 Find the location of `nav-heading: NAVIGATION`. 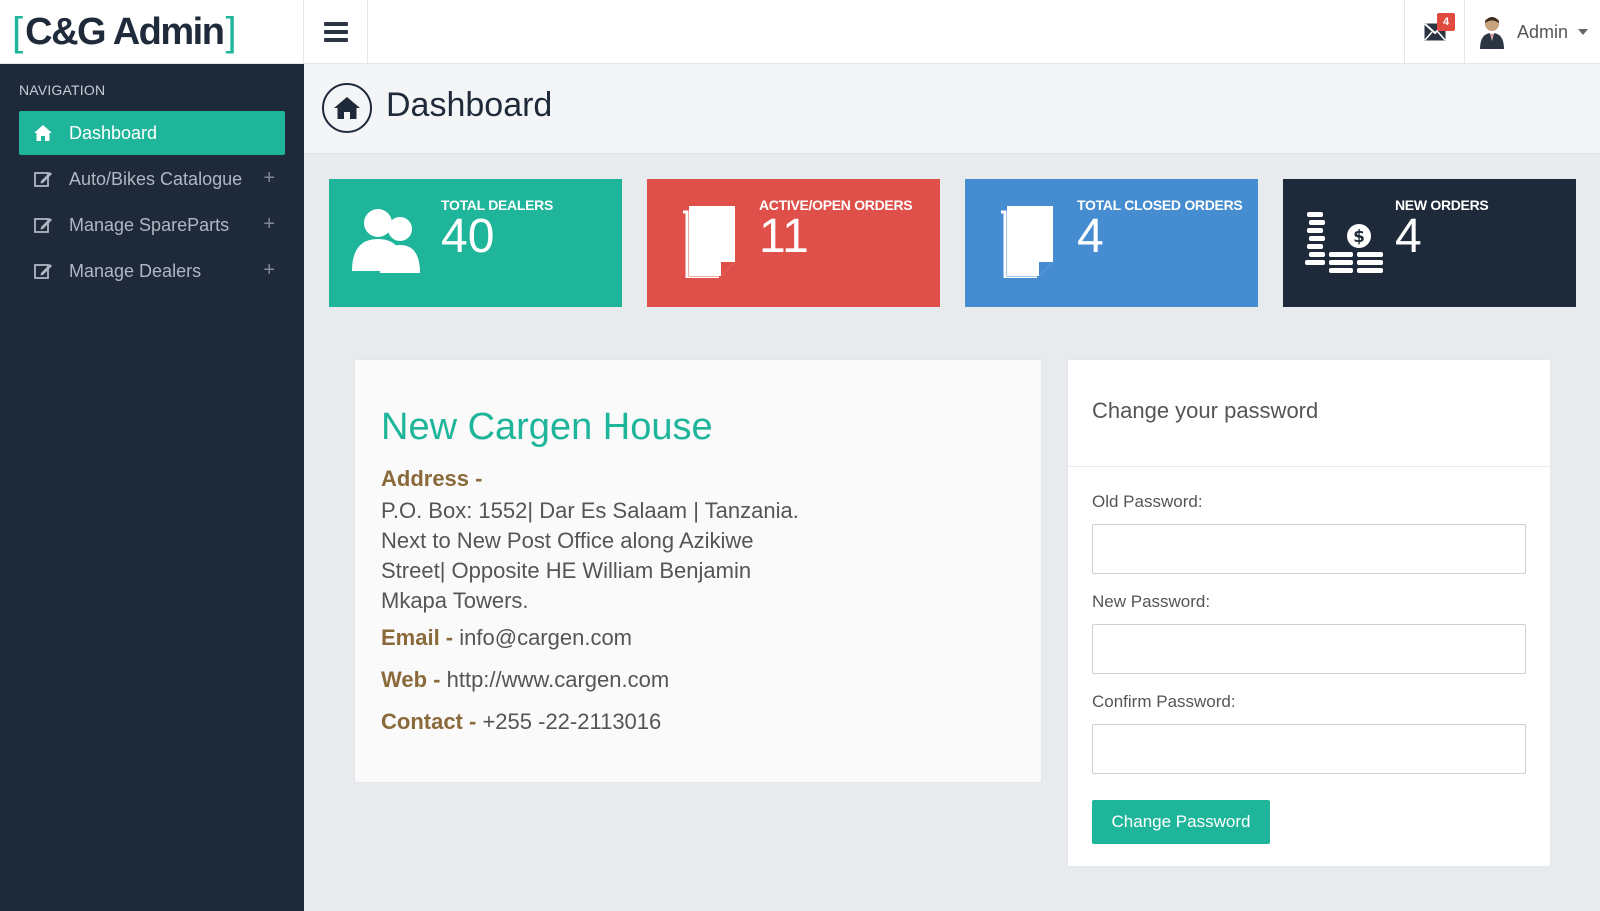

nav-heading: NAVIGATION is located at coordinates (62, 90).